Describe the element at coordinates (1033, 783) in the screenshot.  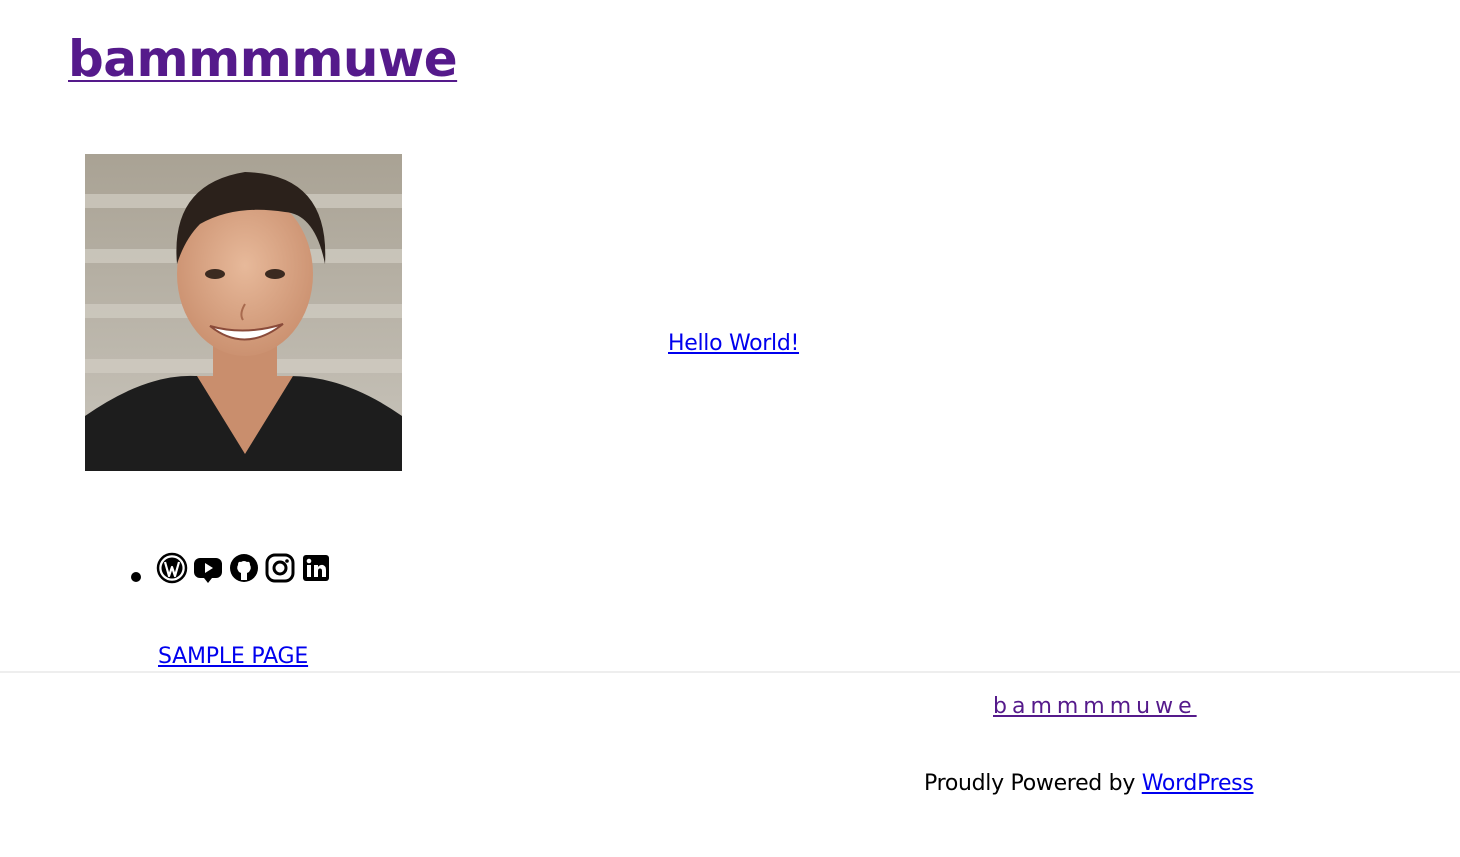
I see `powered-by-prefix: Proudly Powered by` at that location.